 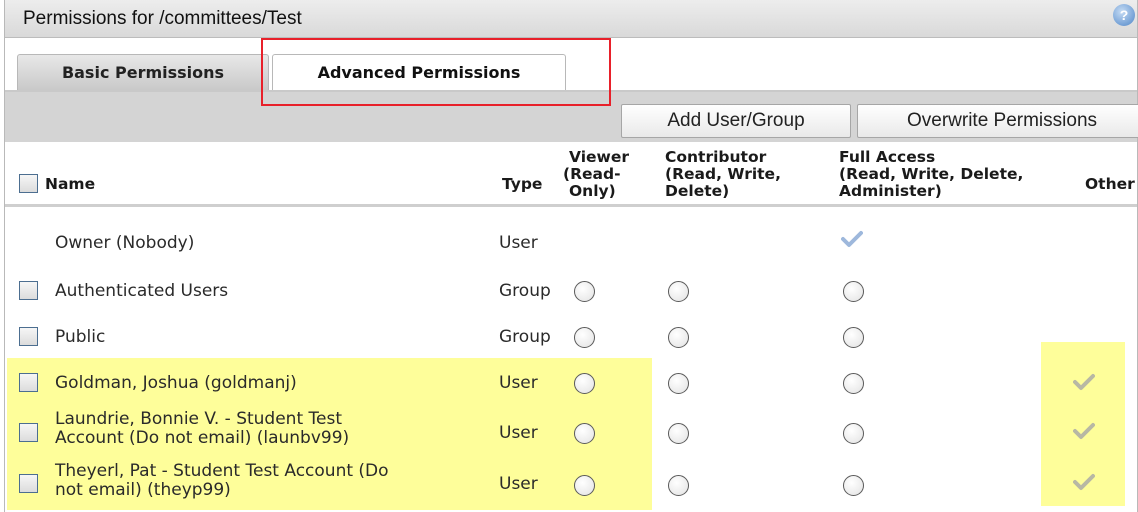 I want to click on header-contributor: Contributor (Read, Write, Delete), so click(x=723, y=174).